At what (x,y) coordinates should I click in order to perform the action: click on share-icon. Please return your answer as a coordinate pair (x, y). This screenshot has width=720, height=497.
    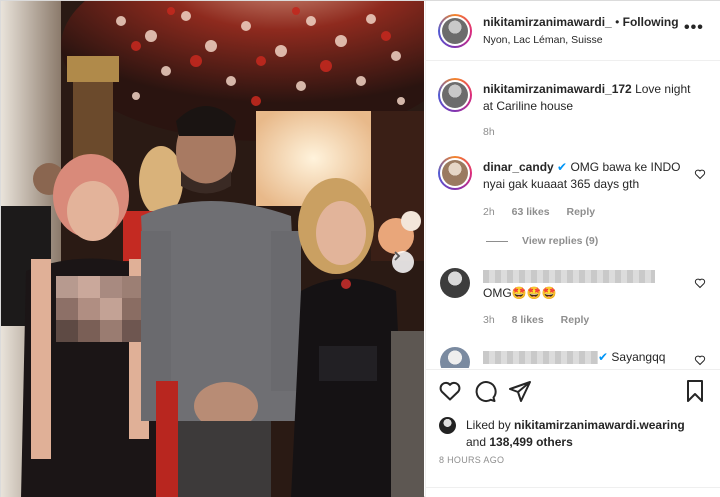
    Looking at the image, I should click on (520, 391).